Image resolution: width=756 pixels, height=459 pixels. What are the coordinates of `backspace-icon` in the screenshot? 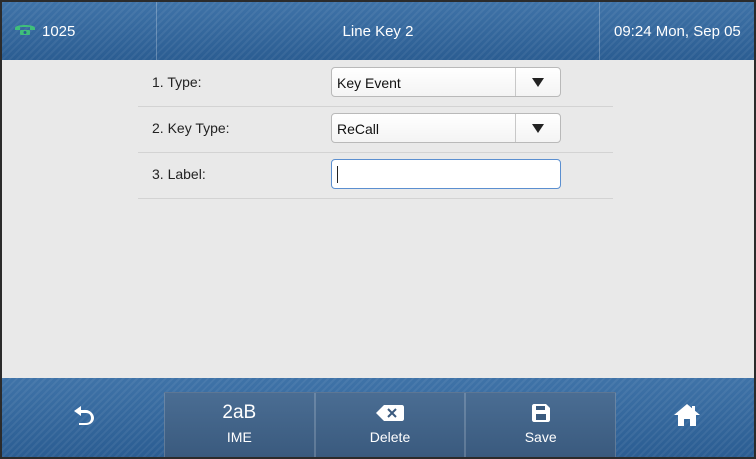 It's located at (390, 413).